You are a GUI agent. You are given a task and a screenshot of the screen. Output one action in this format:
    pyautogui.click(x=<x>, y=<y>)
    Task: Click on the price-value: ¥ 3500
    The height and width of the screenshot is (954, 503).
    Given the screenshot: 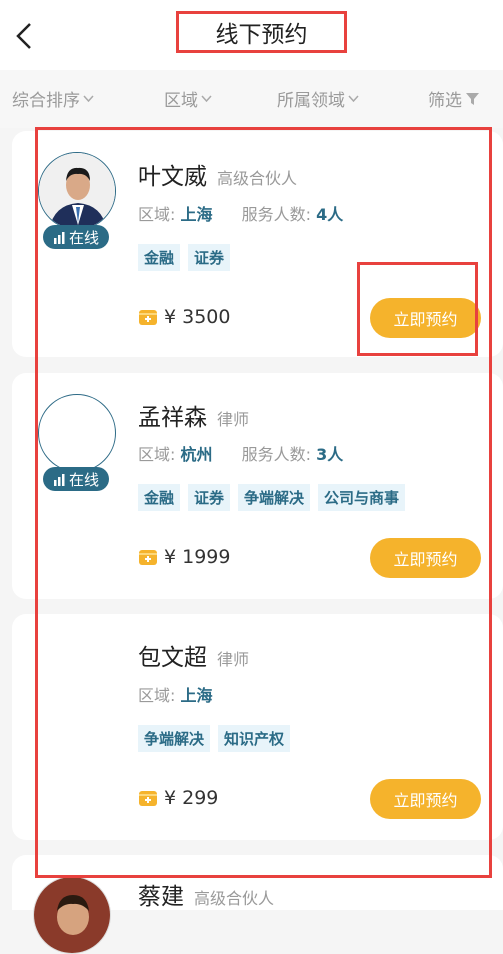 What is the action you would take?
    pyautogui.click(x=197, y=317)
    